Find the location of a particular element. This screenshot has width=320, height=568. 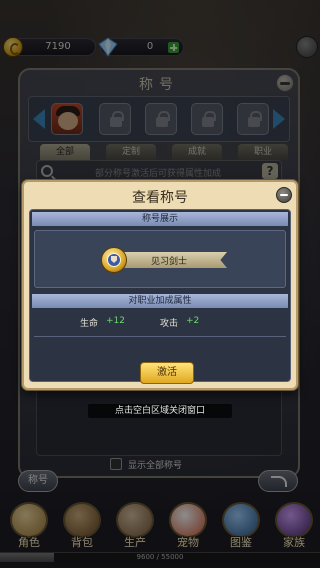

title-badge: 见习剑士 is located at coordinates (164, 260).